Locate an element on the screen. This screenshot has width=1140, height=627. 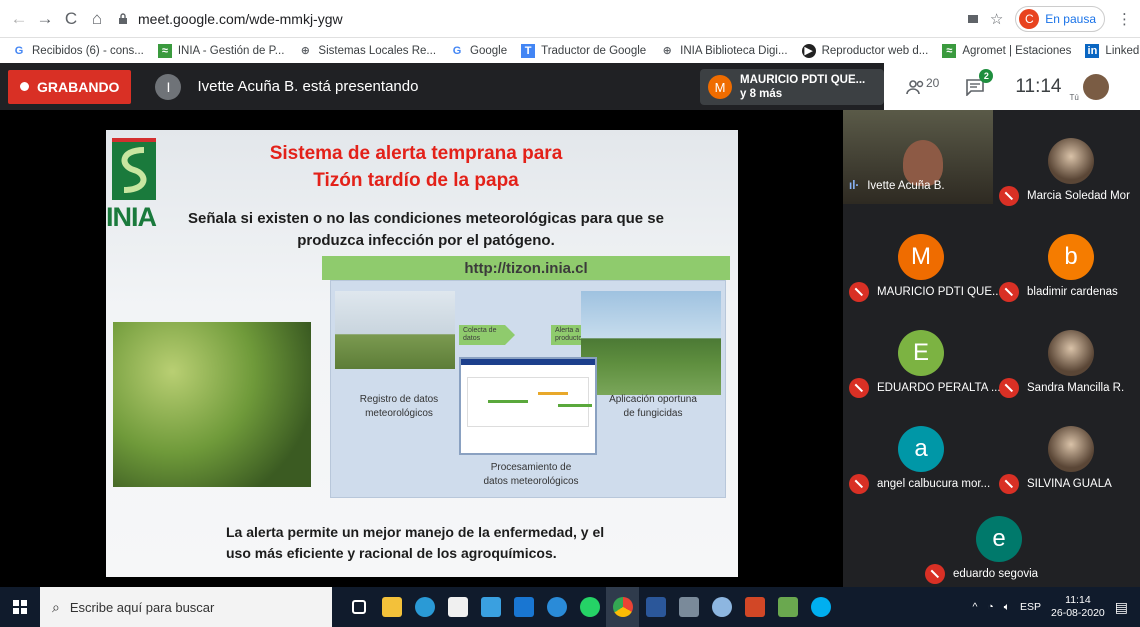
meeting-clock: 11:14 is located at coordinates (1038, 86).